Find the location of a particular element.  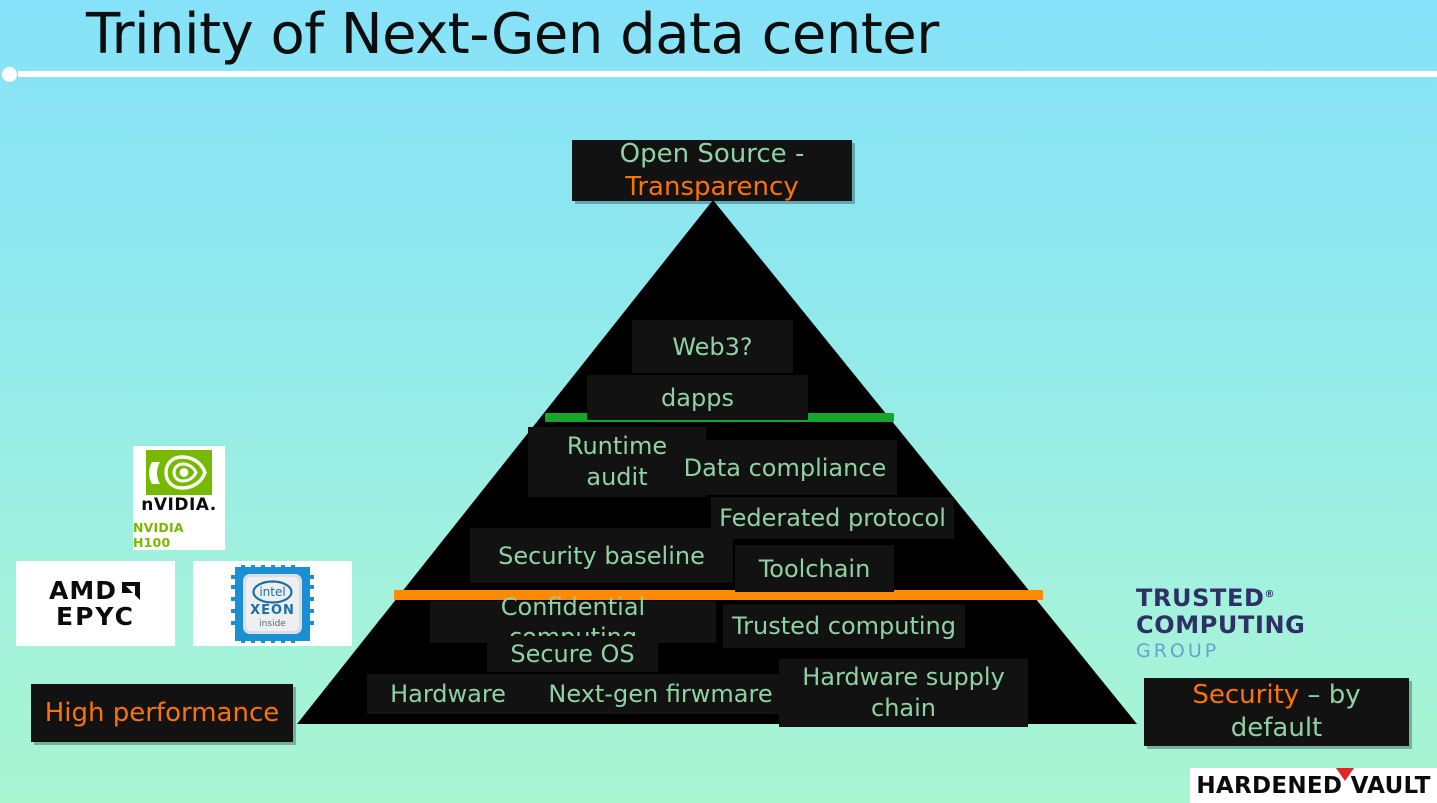

svg-text: XEON is located at coordinates (272, 610).